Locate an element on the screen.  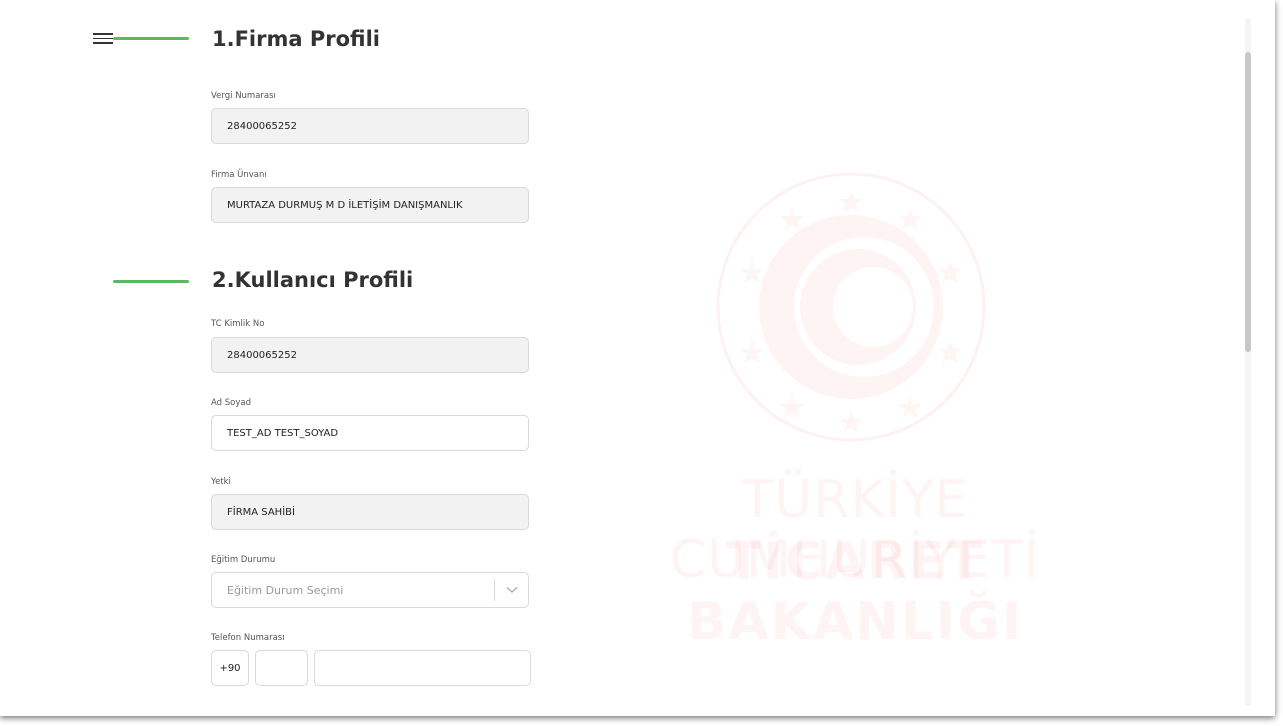
phone-number-input is located at coordinates (422, 668).